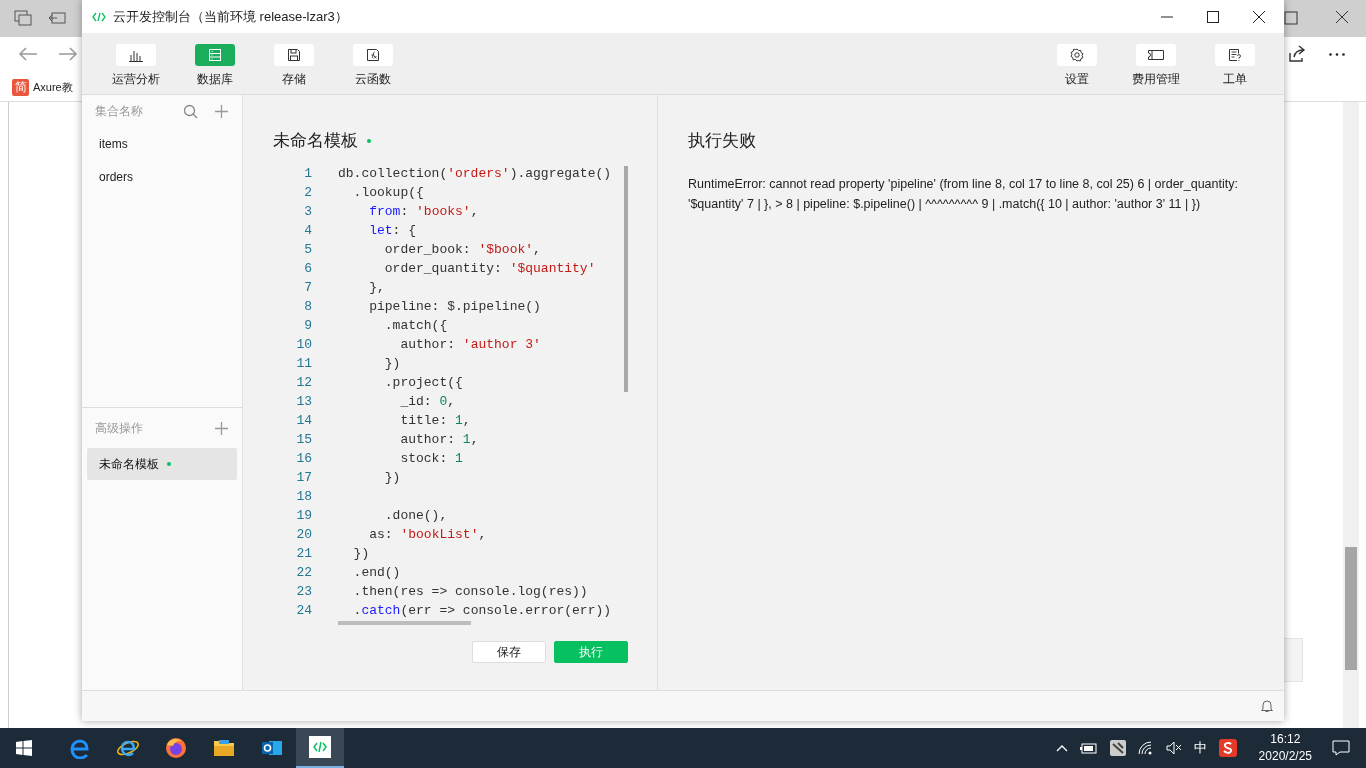 The image size is (1366, 768). What do you see at coordinates (57, 18) in the screenshot?
I see `back-tab-icon` at bounding box center [57, 18].